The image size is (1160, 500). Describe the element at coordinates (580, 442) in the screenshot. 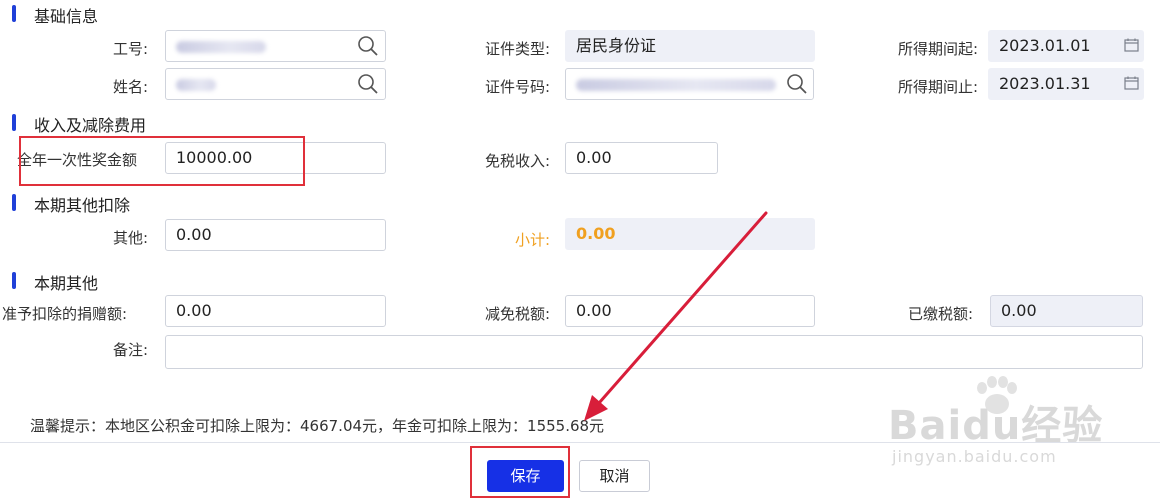

I see `footer-divider` at that location.